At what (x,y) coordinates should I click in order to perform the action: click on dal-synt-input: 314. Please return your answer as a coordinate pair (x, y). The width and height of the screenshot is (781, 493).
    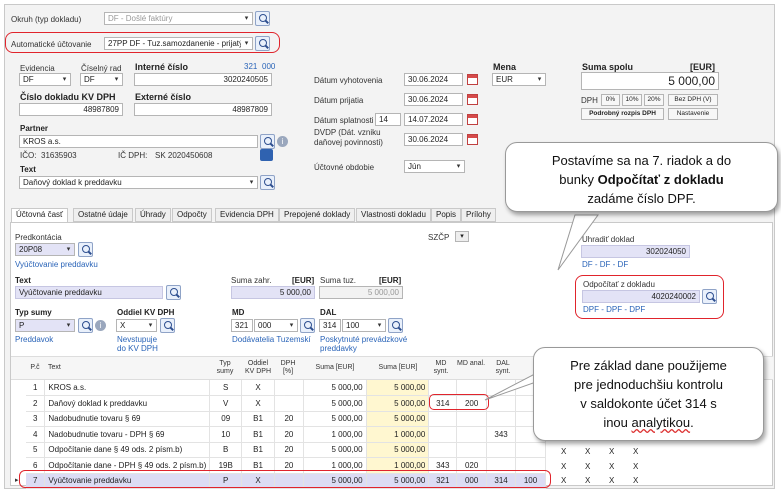
    Looking at the image, I should click on (330, 325).